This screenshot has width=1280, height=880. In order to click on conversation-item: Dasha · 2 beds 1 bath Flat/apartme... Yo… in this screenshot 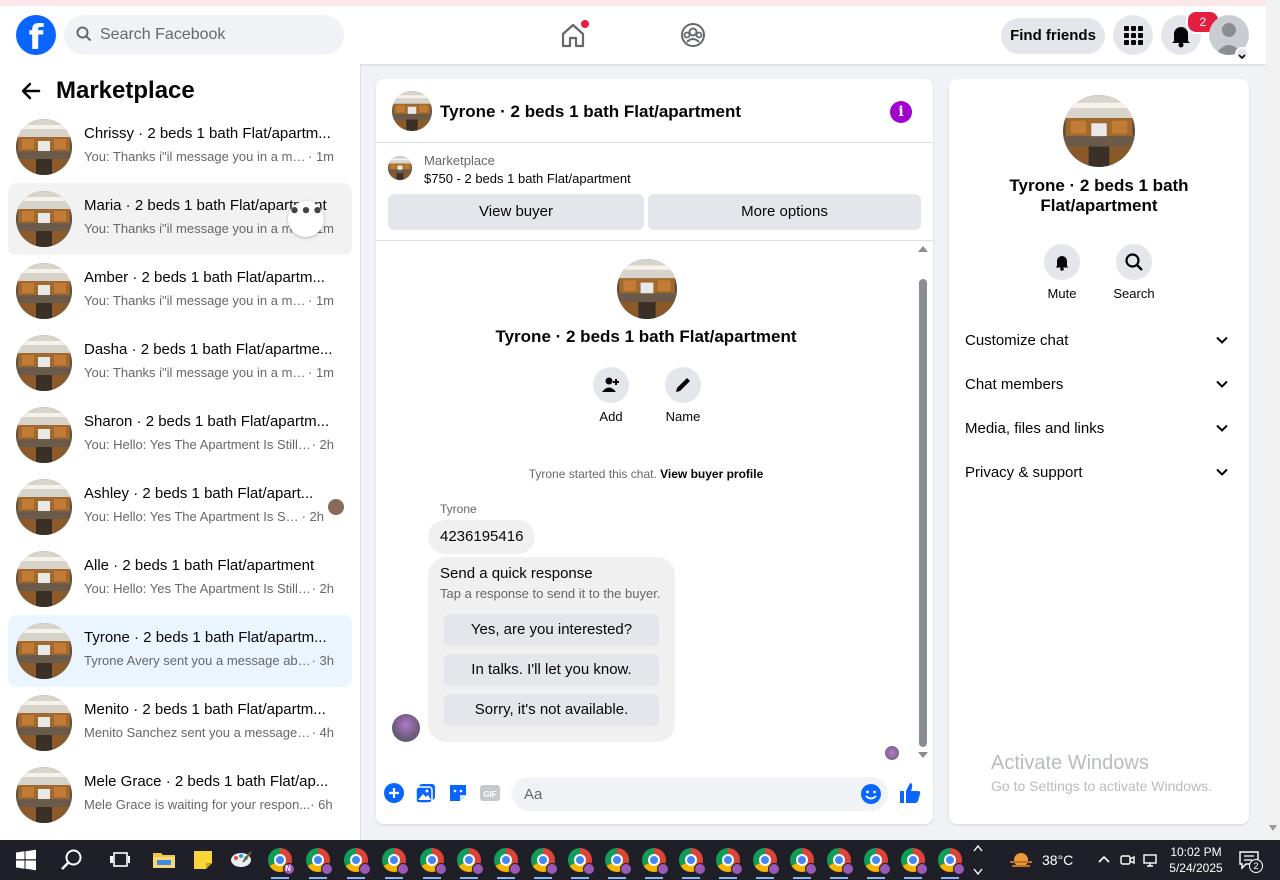, I will do `click(180, 363)`.